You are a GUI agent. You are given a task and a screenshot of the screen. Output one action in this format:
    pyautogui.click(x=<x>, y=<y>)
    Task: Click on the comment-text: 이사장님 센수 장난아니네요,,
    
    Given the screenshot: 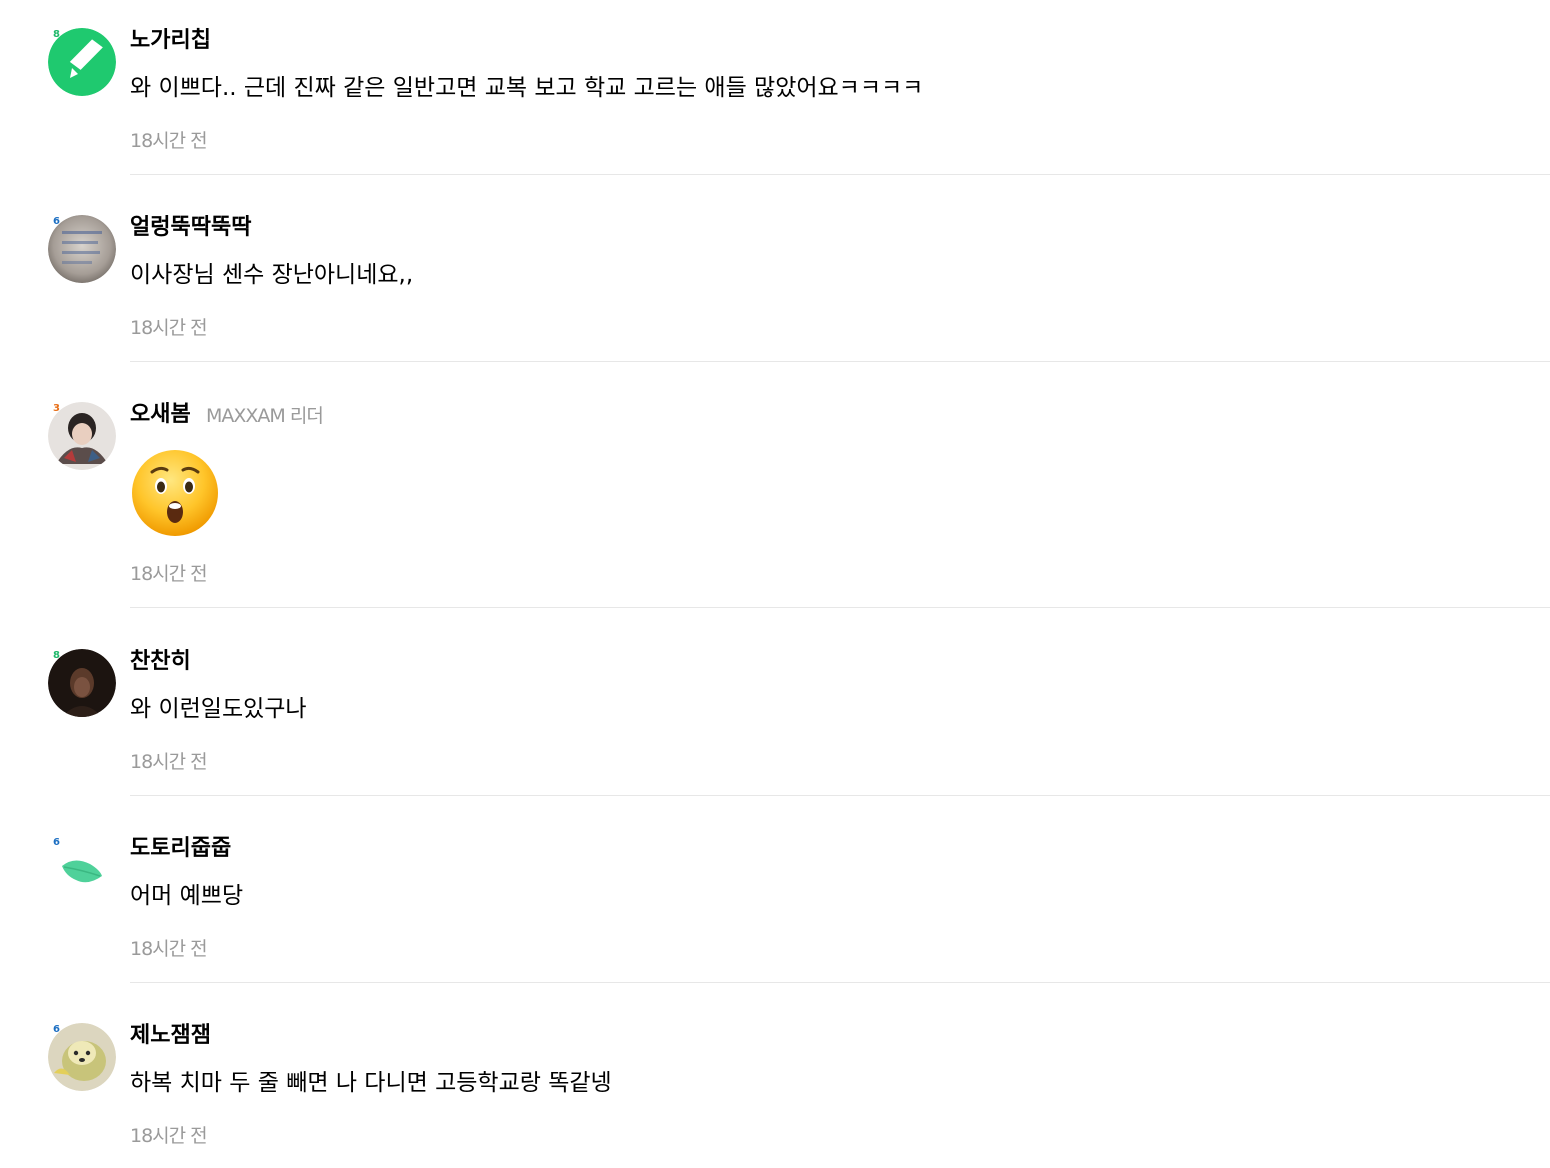 What is the action you would take?
    pyautogui.click(x=272, y=275)
    